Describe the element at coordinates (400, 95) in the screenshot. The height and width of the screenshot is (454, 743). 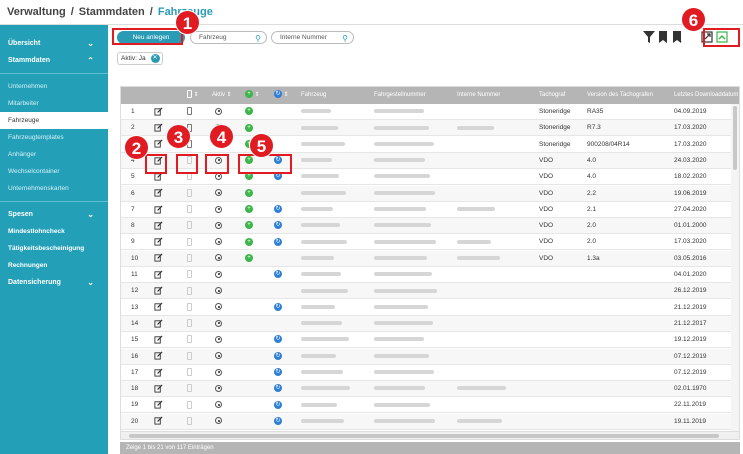
I see `column-header-fahrgestellnummer: Fahrgestellnummer` at that location.